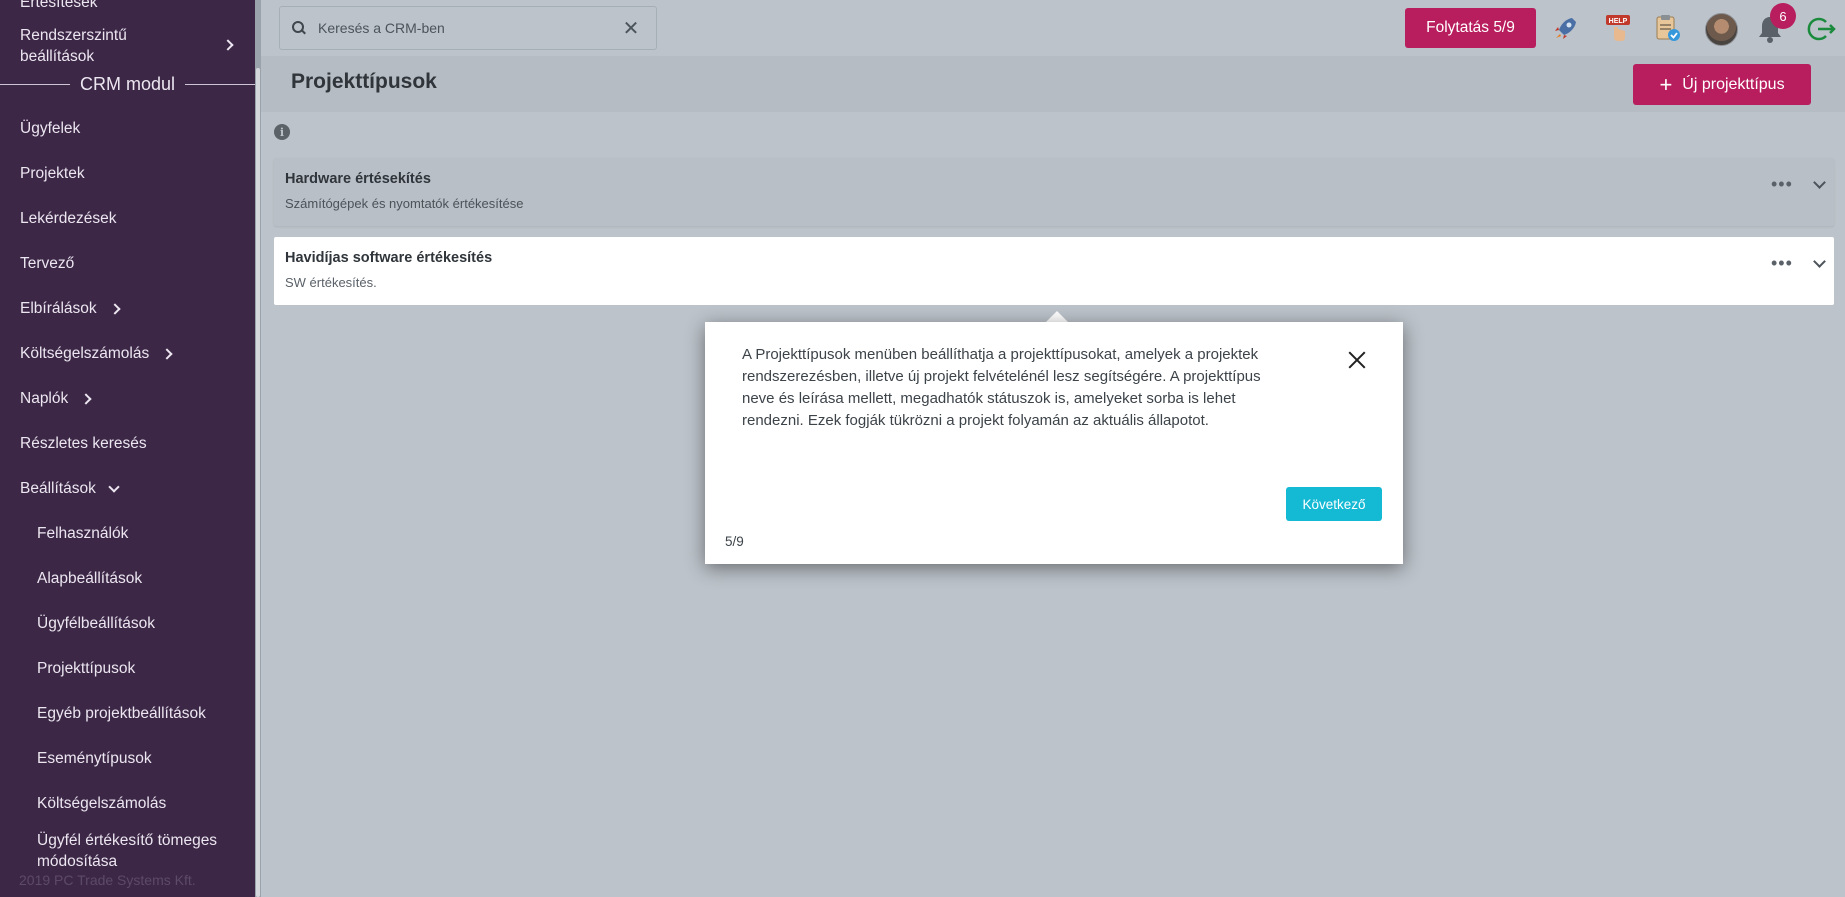  Describe the element at coordinates (1618, 28) in the screenshot. I see `help-icon: HELP` at that location.